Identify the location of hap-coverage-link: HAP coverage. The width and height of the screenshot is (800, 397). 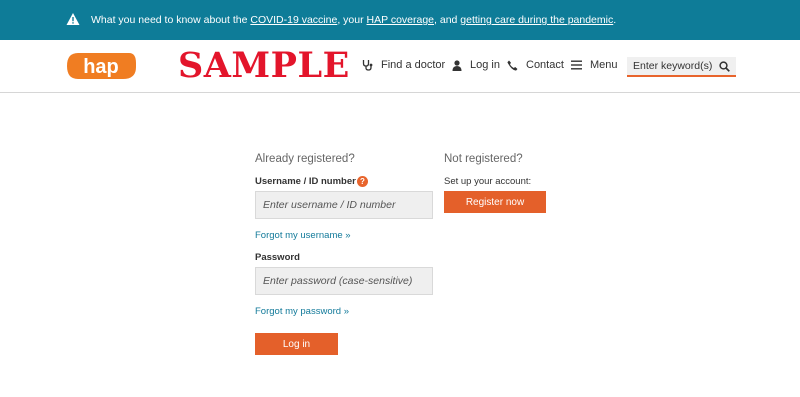
(401, 20).